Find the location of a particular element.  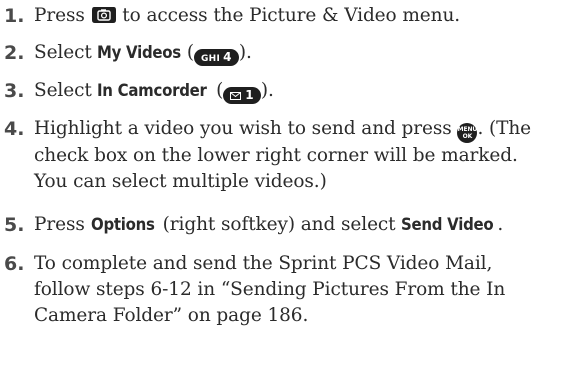

step-number: 5. is located at coordinates (14, 225).